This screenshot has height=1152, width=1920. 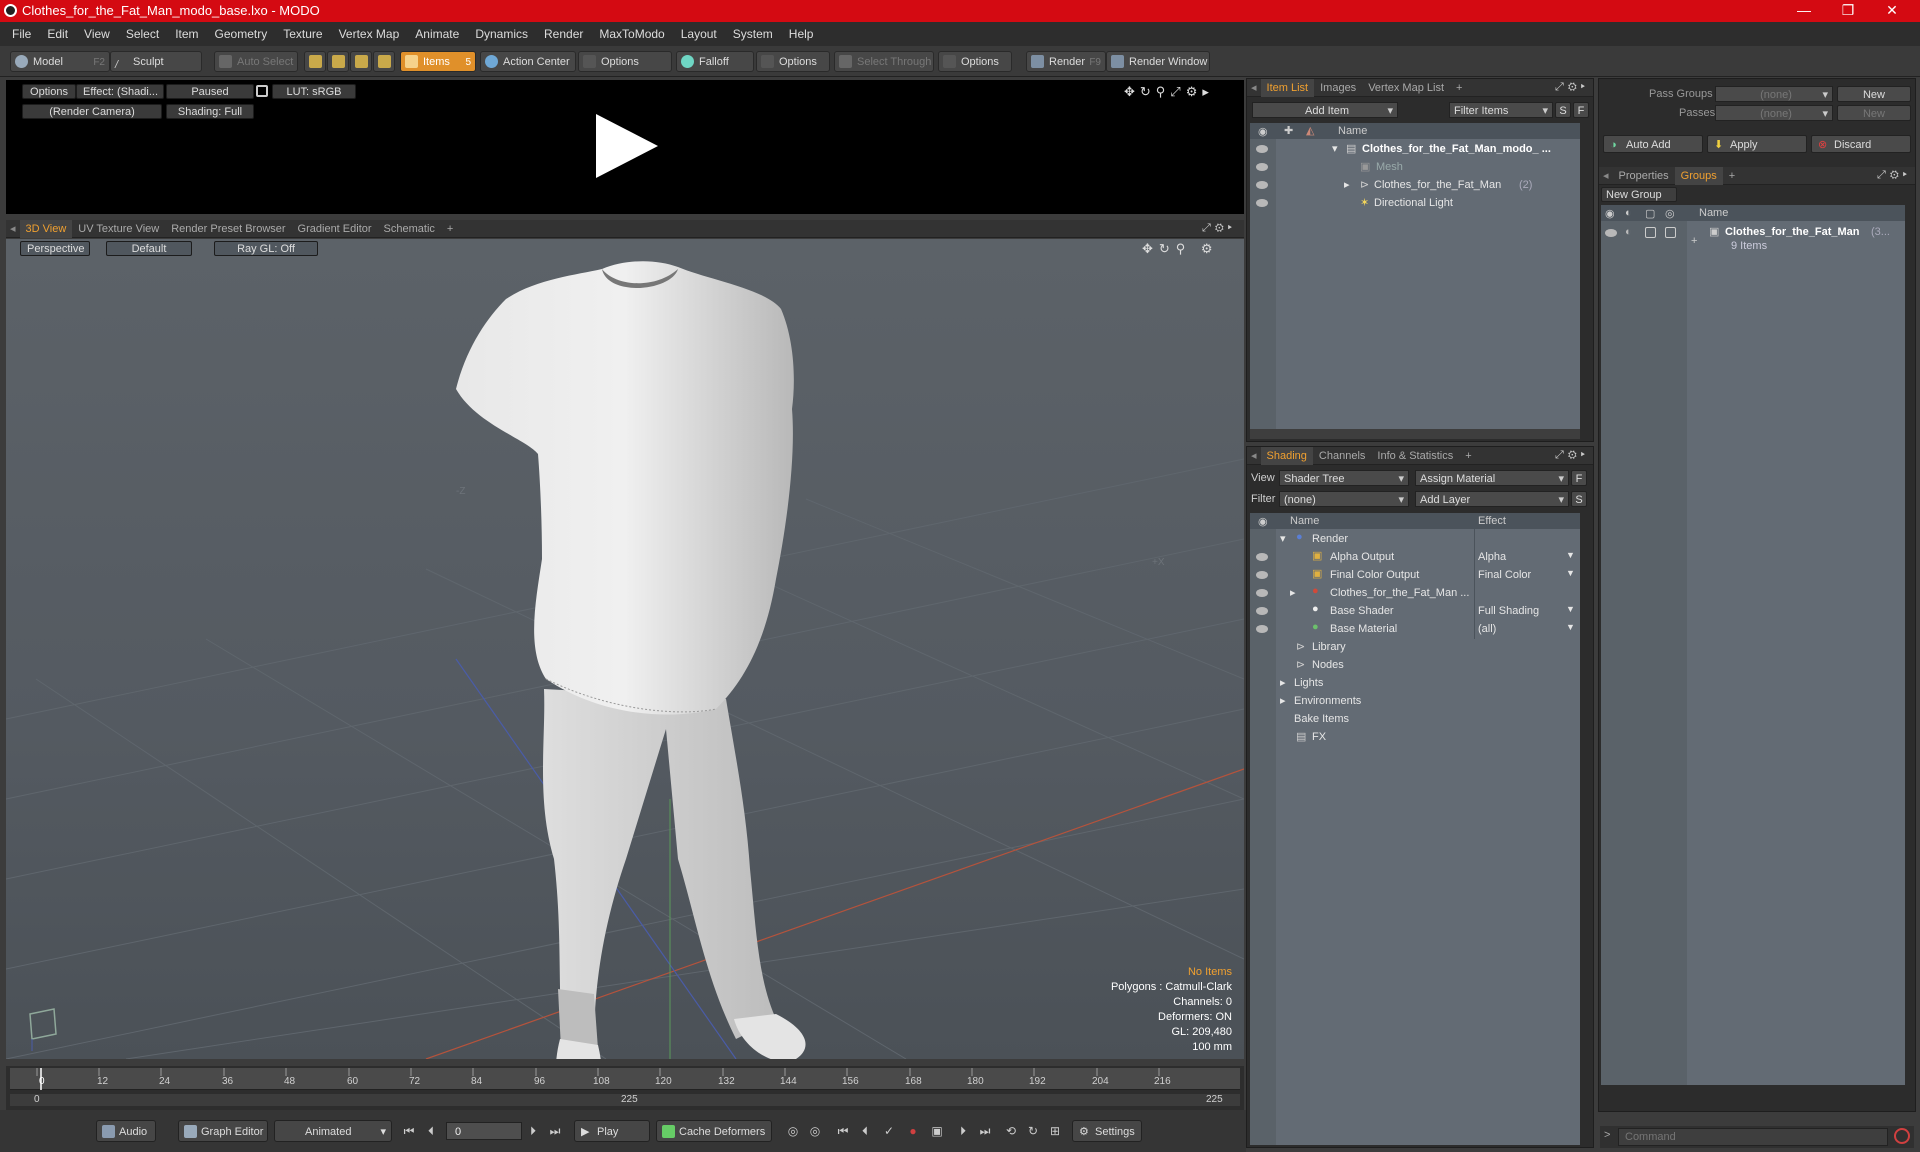 I want to click on play-icon, so click(x=627, y=146).